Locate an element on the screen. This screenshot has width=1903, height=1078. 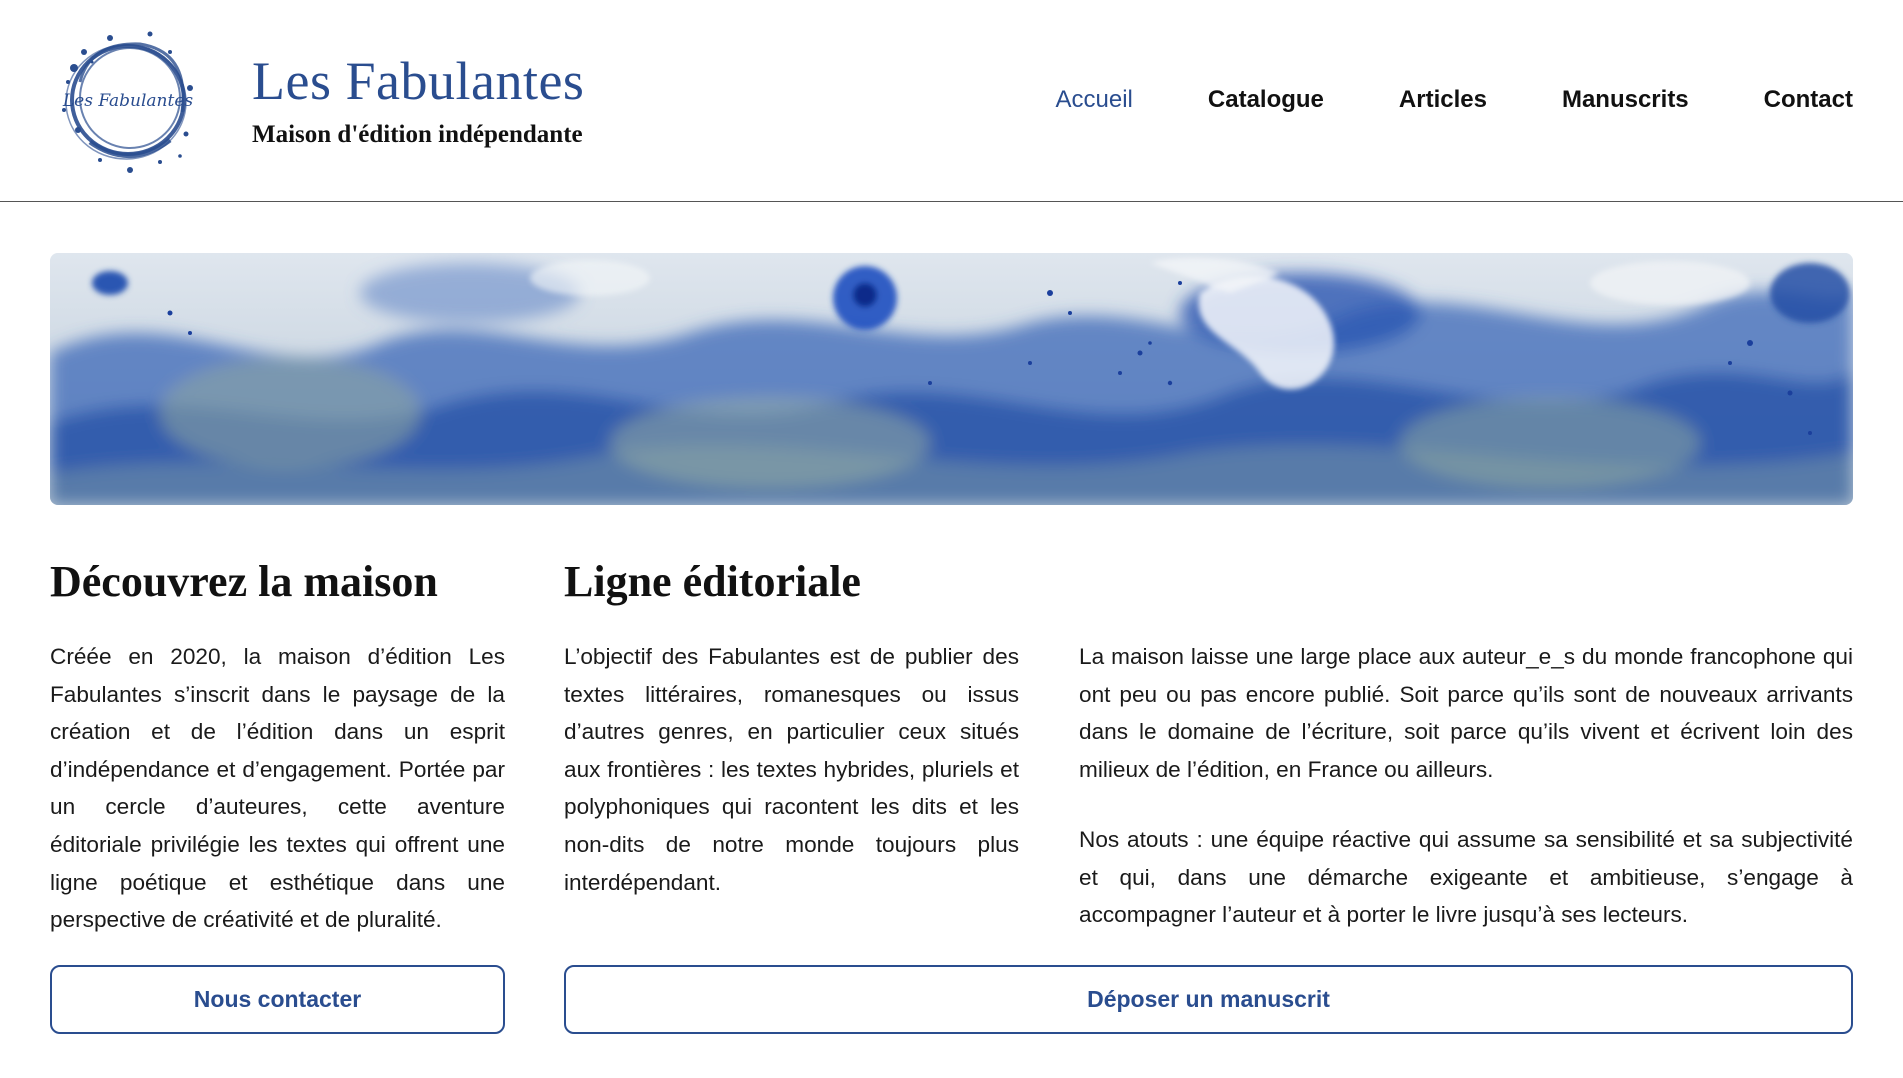
nav-item-manuscrits: Manuscrits is located at coordinates (1625, 100).